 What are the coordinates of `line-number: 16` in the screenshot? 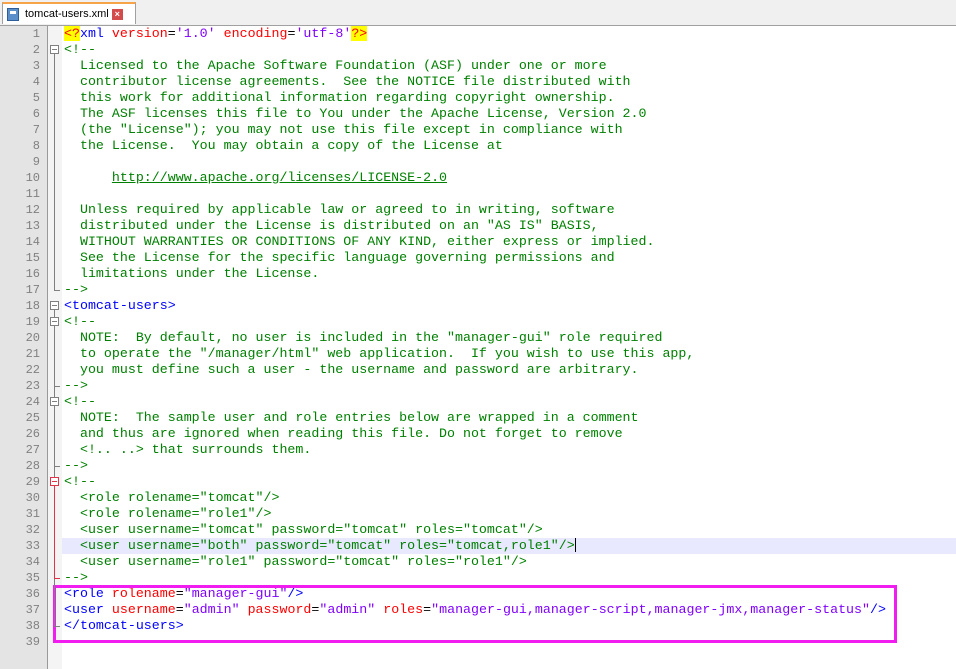 It's located at (32, 274).